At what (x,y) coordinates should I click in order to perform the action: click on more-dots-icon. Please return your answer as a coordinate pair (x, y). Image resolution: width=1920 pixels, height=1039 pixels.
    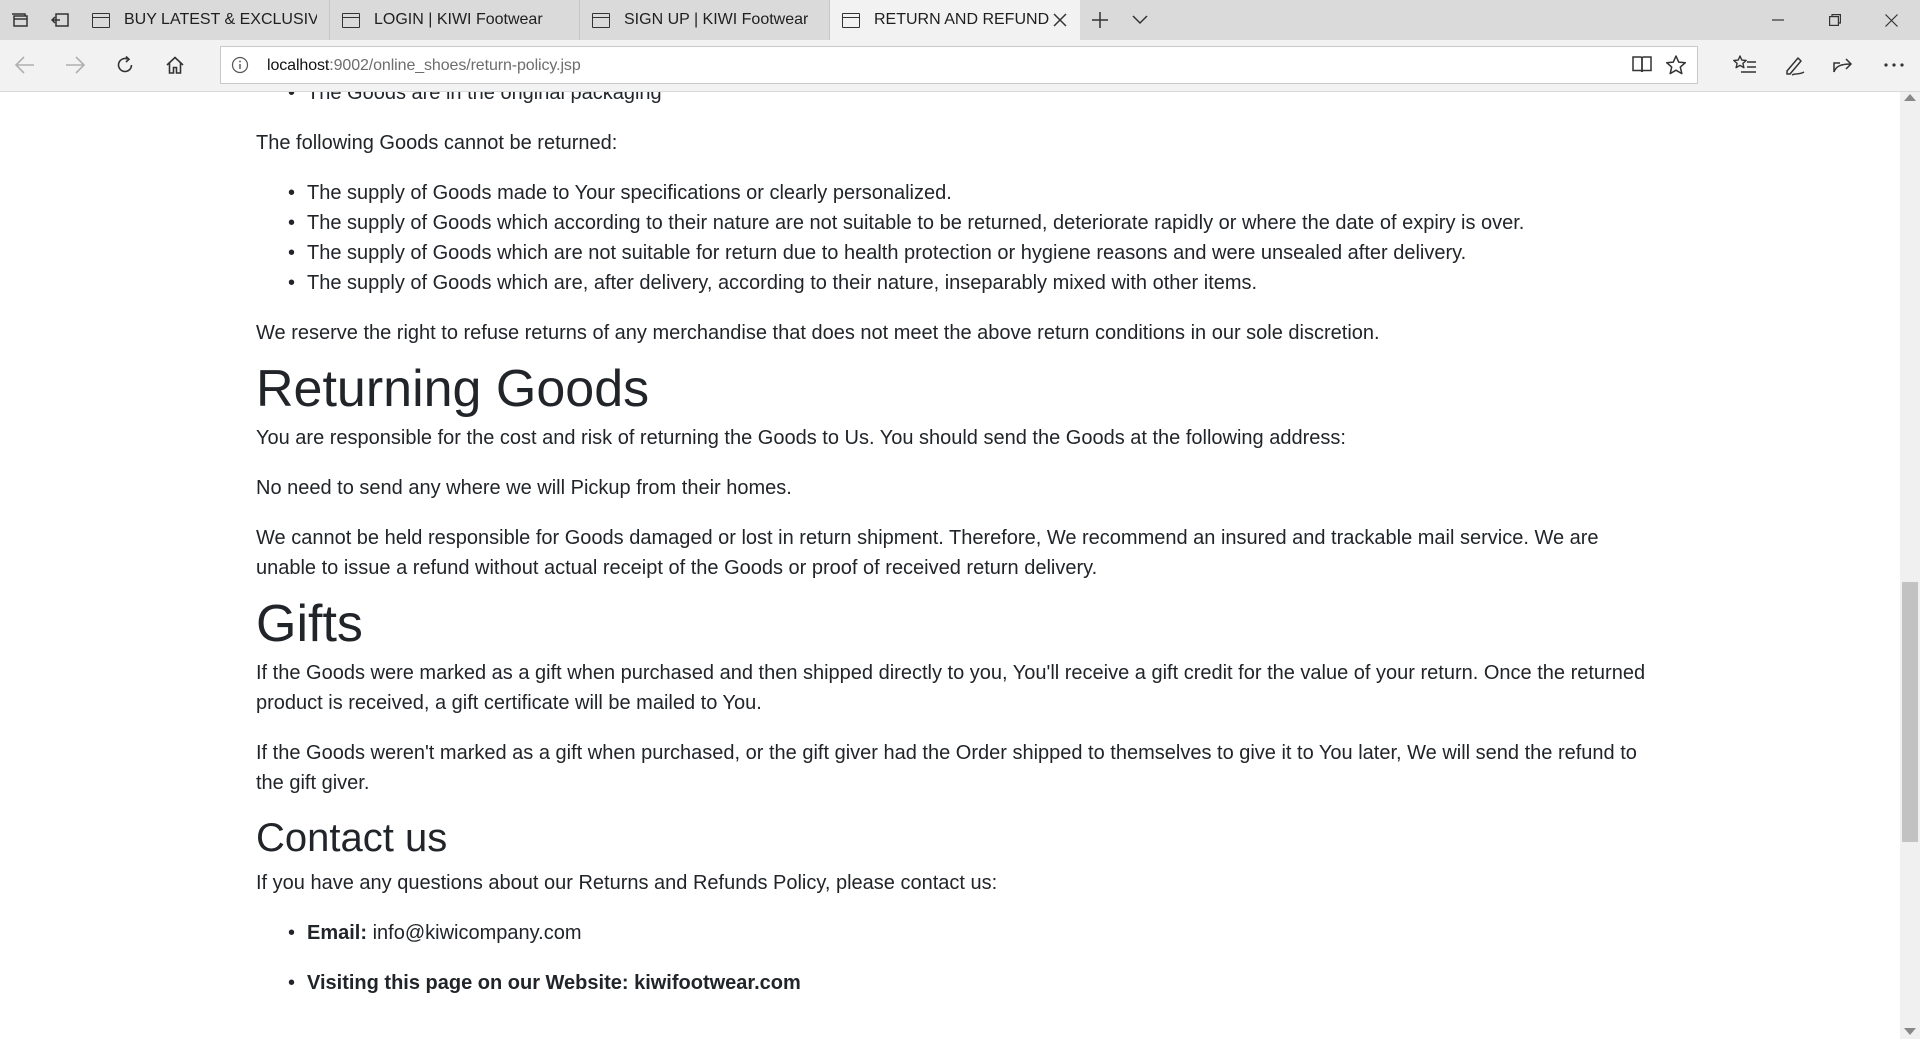
    Looking at the image, I should click on (1894, 65).